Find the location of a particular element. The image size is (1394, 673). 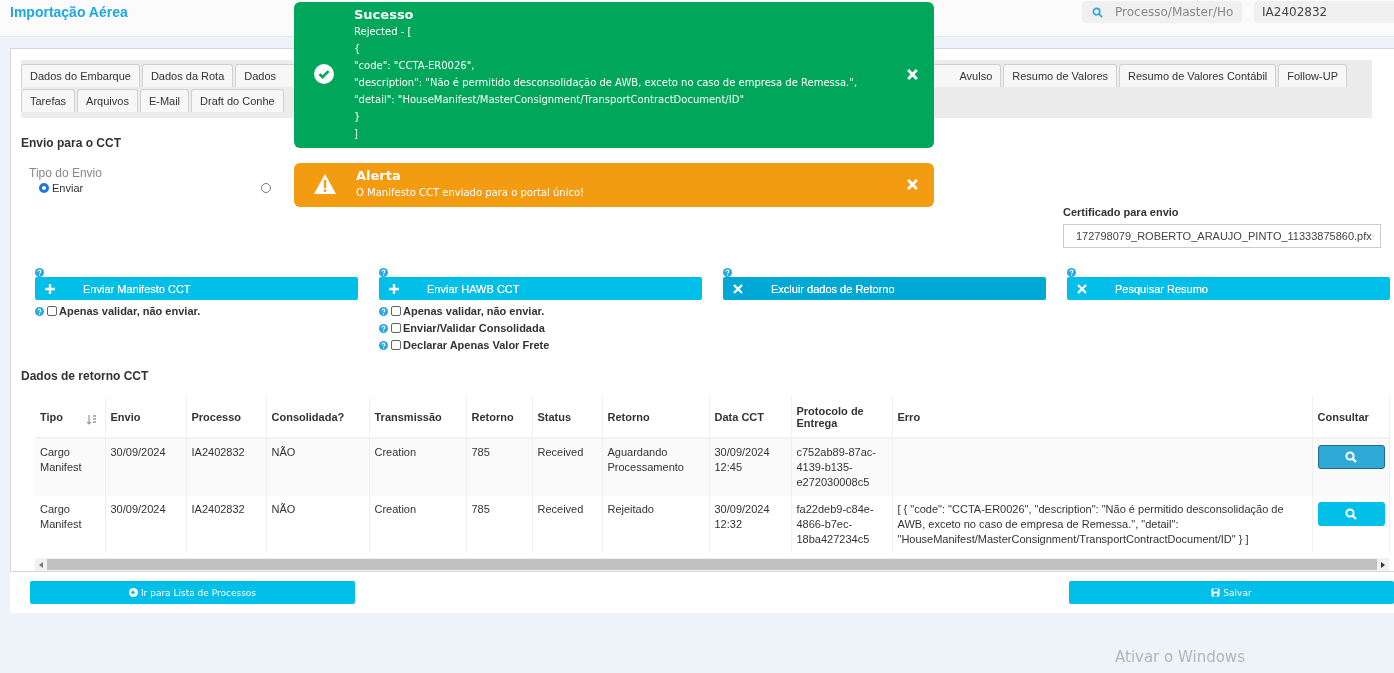

toast-message: "description": "Não é permitido desconsolidação de AWB, exceto no caso de empresa de Remessa.", is located at coordinates (606, 83).